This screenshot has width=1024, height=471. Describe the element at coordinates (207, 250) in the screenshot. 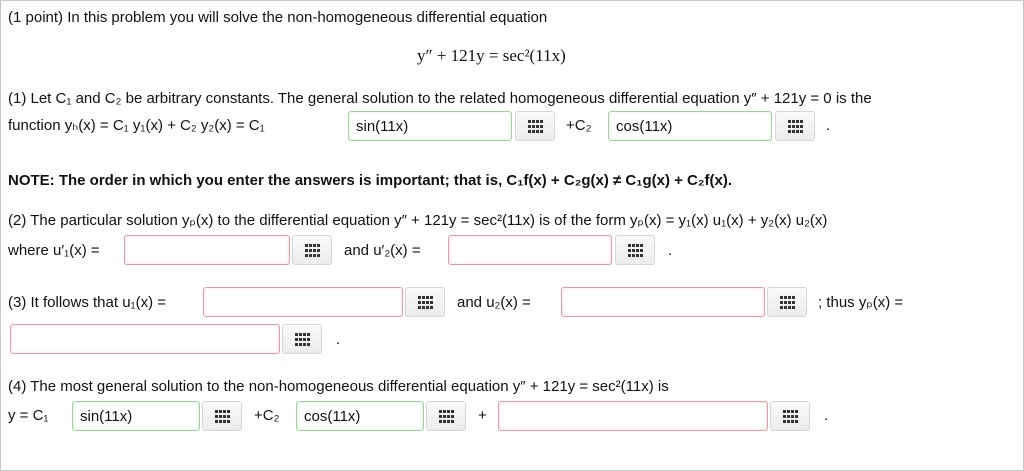

I see `answer-u1-prime-input` at that location.